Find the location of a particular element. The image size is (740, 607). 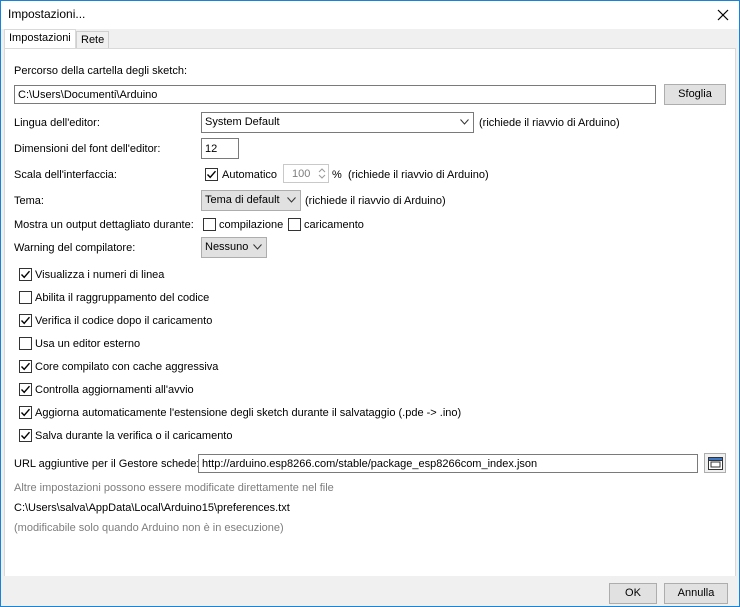

theme-value: Tema di default is located at coordinates (242, 200).